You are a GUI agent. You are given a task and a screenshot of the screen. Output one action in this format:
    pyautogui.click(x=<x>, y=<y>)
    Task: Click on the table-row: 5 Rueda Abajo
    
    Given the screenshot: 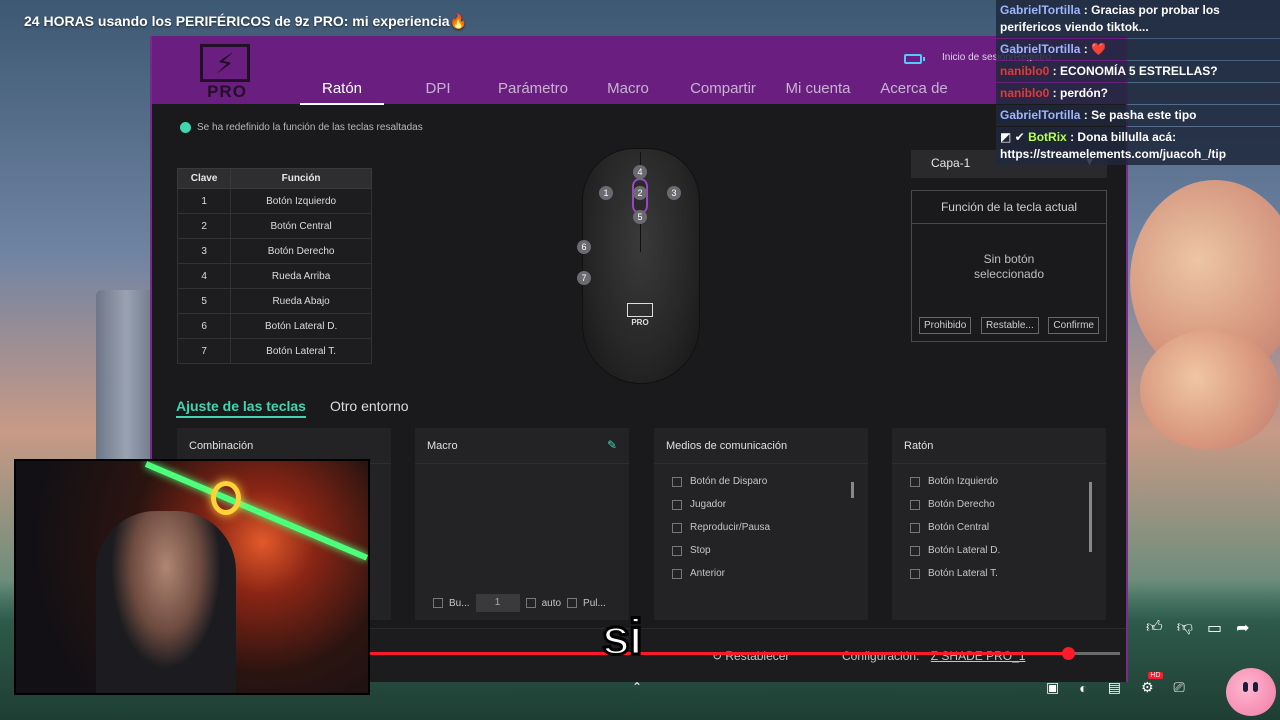 What is the action you would take?
    pyautogui.click(x=274, y=301)
    